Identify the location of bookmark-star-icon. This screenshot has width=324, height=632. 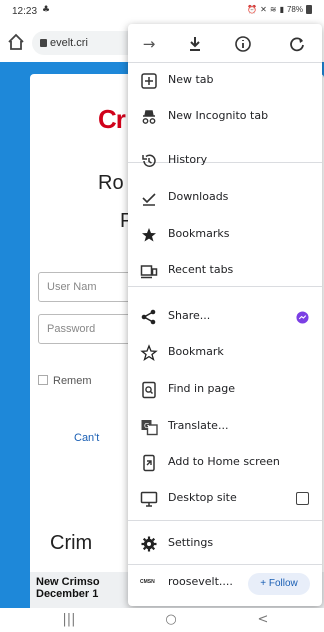
(149, 353).